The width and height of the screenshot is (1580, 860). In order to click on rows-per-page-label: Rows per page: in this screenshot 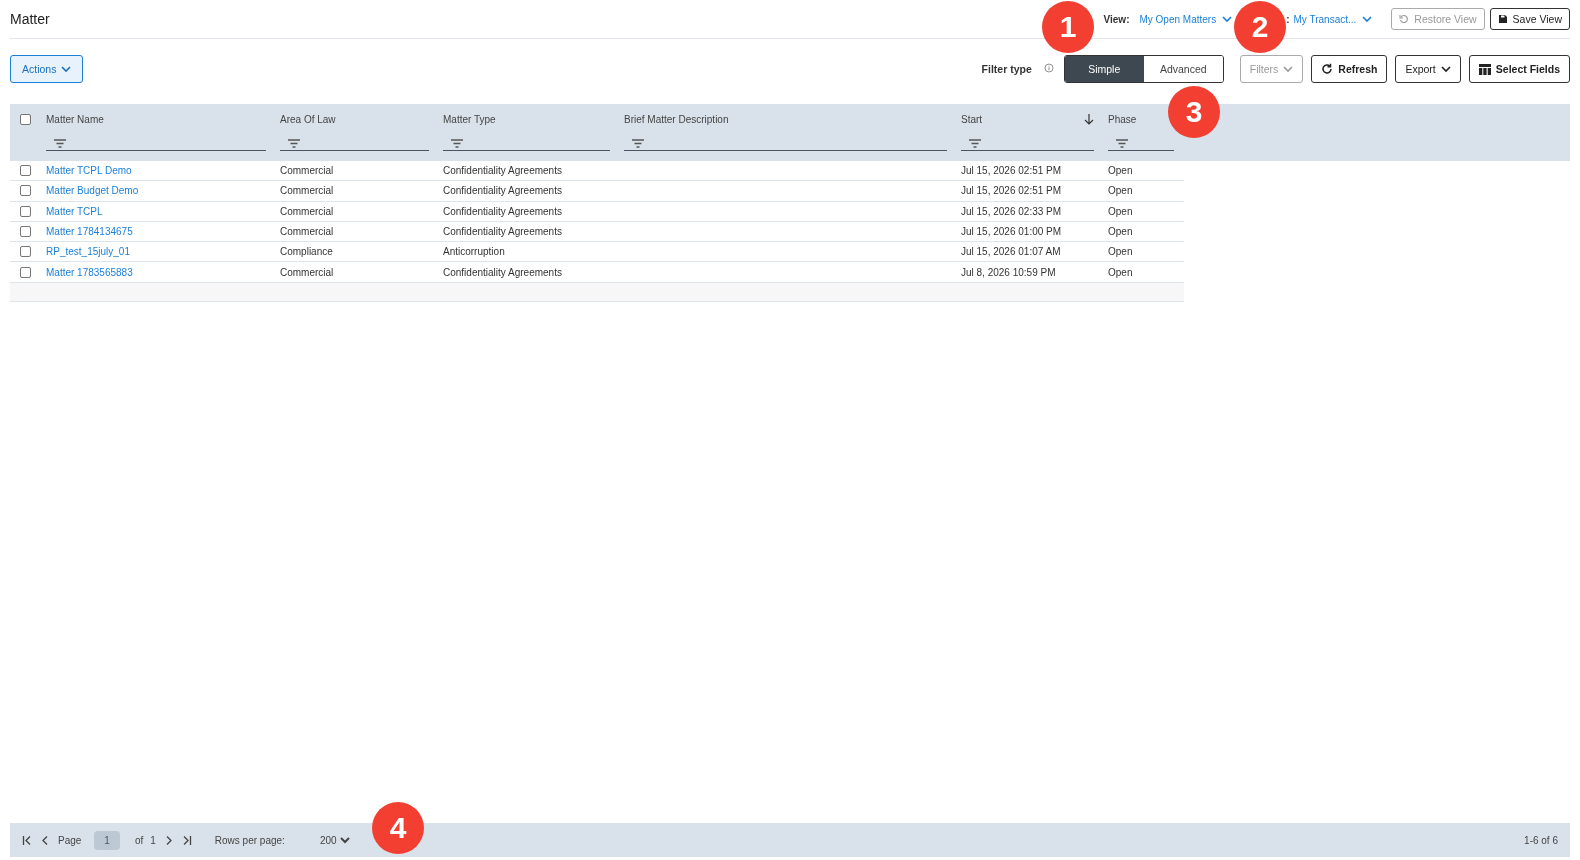, I will do `click(249, 840)`.